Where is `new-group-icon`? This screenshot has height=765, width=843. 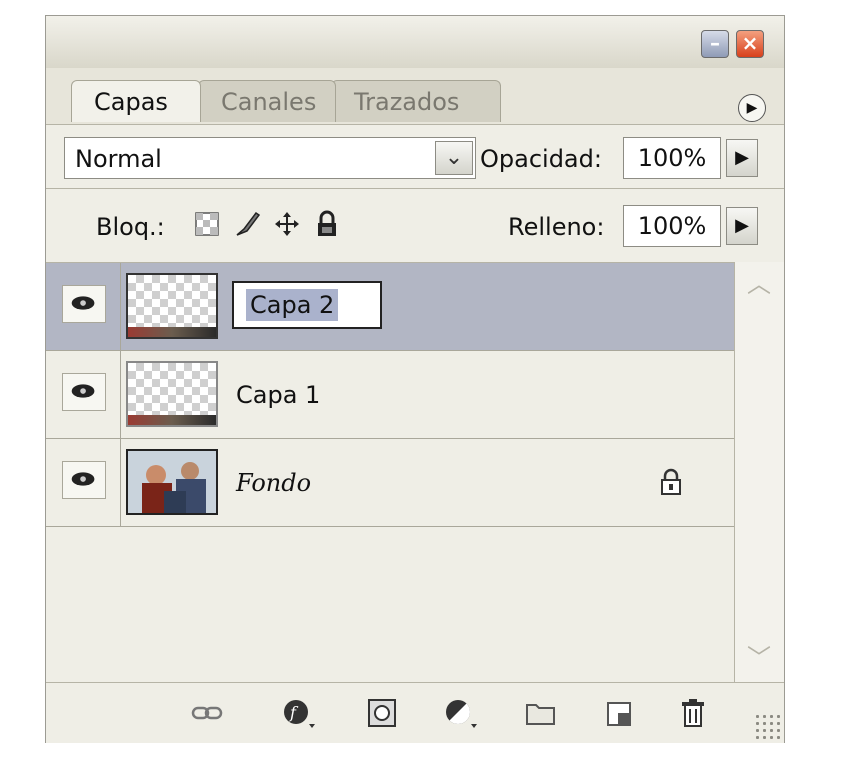
new-group-icon is located at coordinates (541, 713).